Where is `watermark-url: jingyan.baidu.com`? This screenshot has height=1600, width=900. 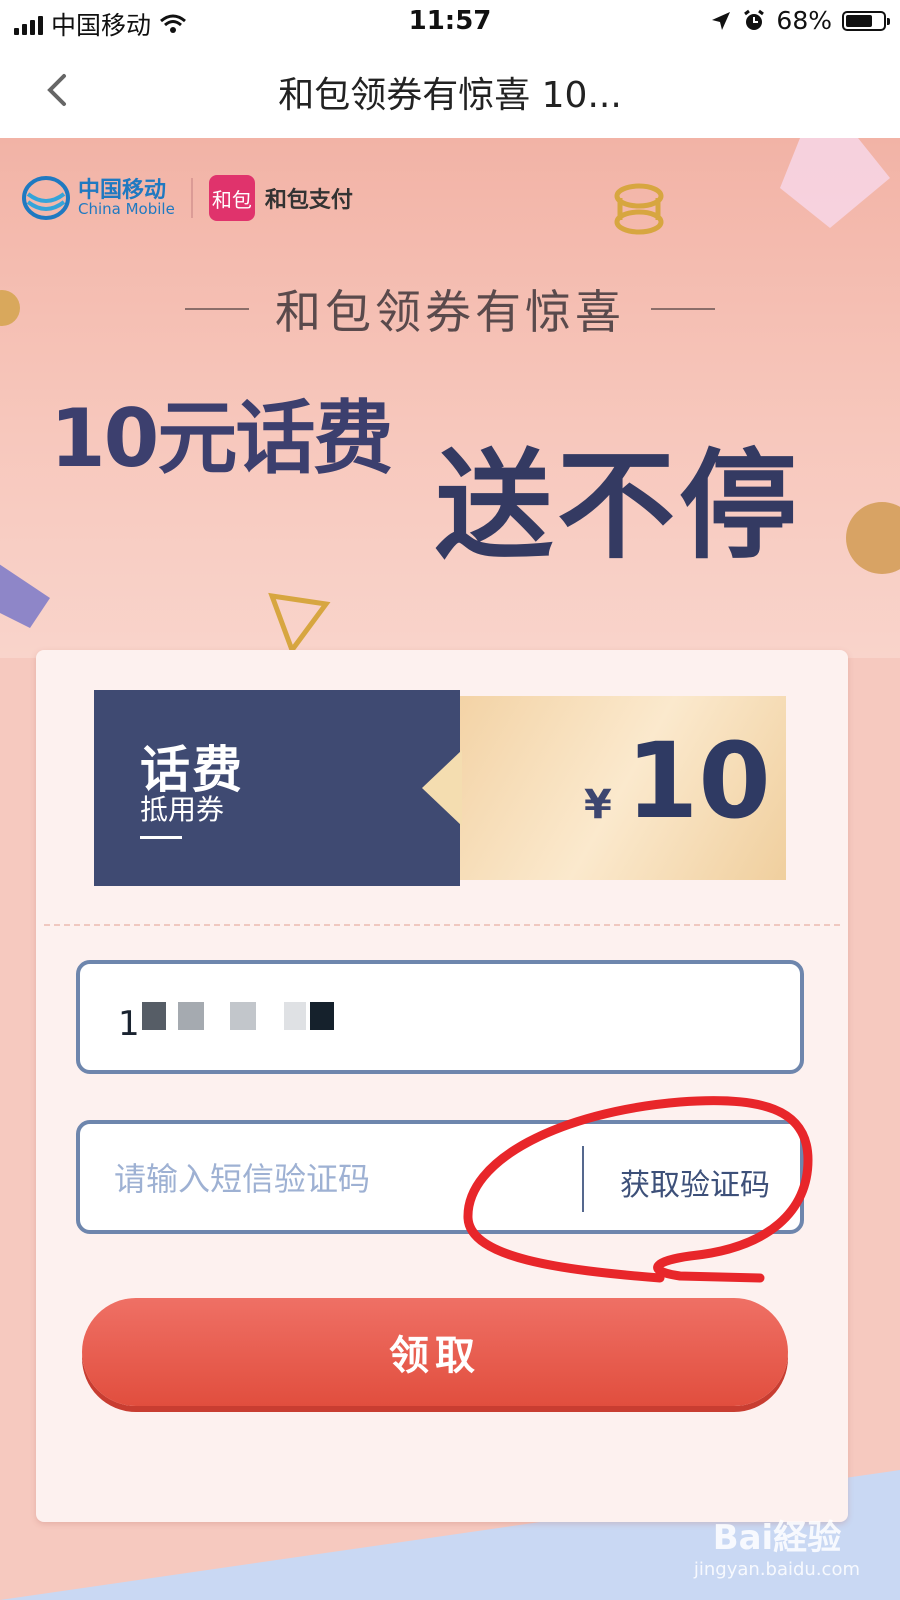 watermark-url: jingyan.baidu.com is located at coordinates (776, 1569).